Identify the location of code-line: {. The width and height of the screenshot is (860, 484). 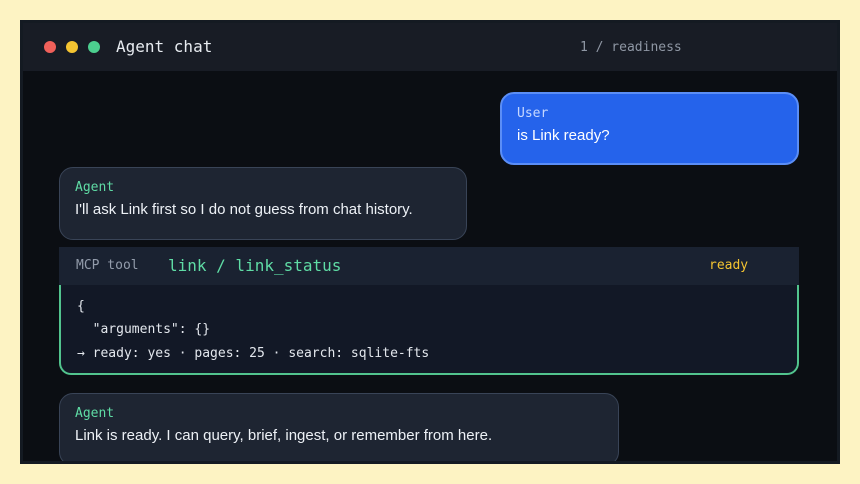
(81, 306).